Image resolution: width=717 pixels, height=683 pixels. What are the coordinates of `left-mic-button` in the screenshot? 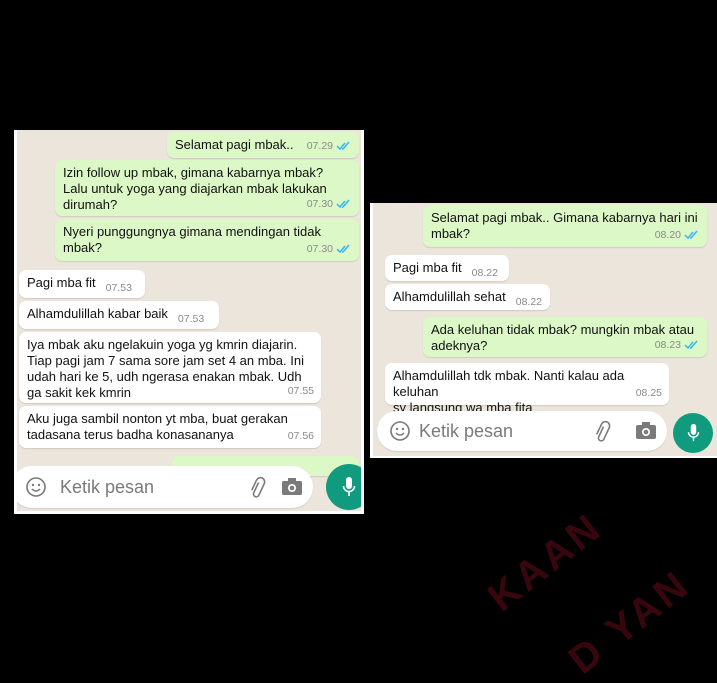 It's located at (343, 487).